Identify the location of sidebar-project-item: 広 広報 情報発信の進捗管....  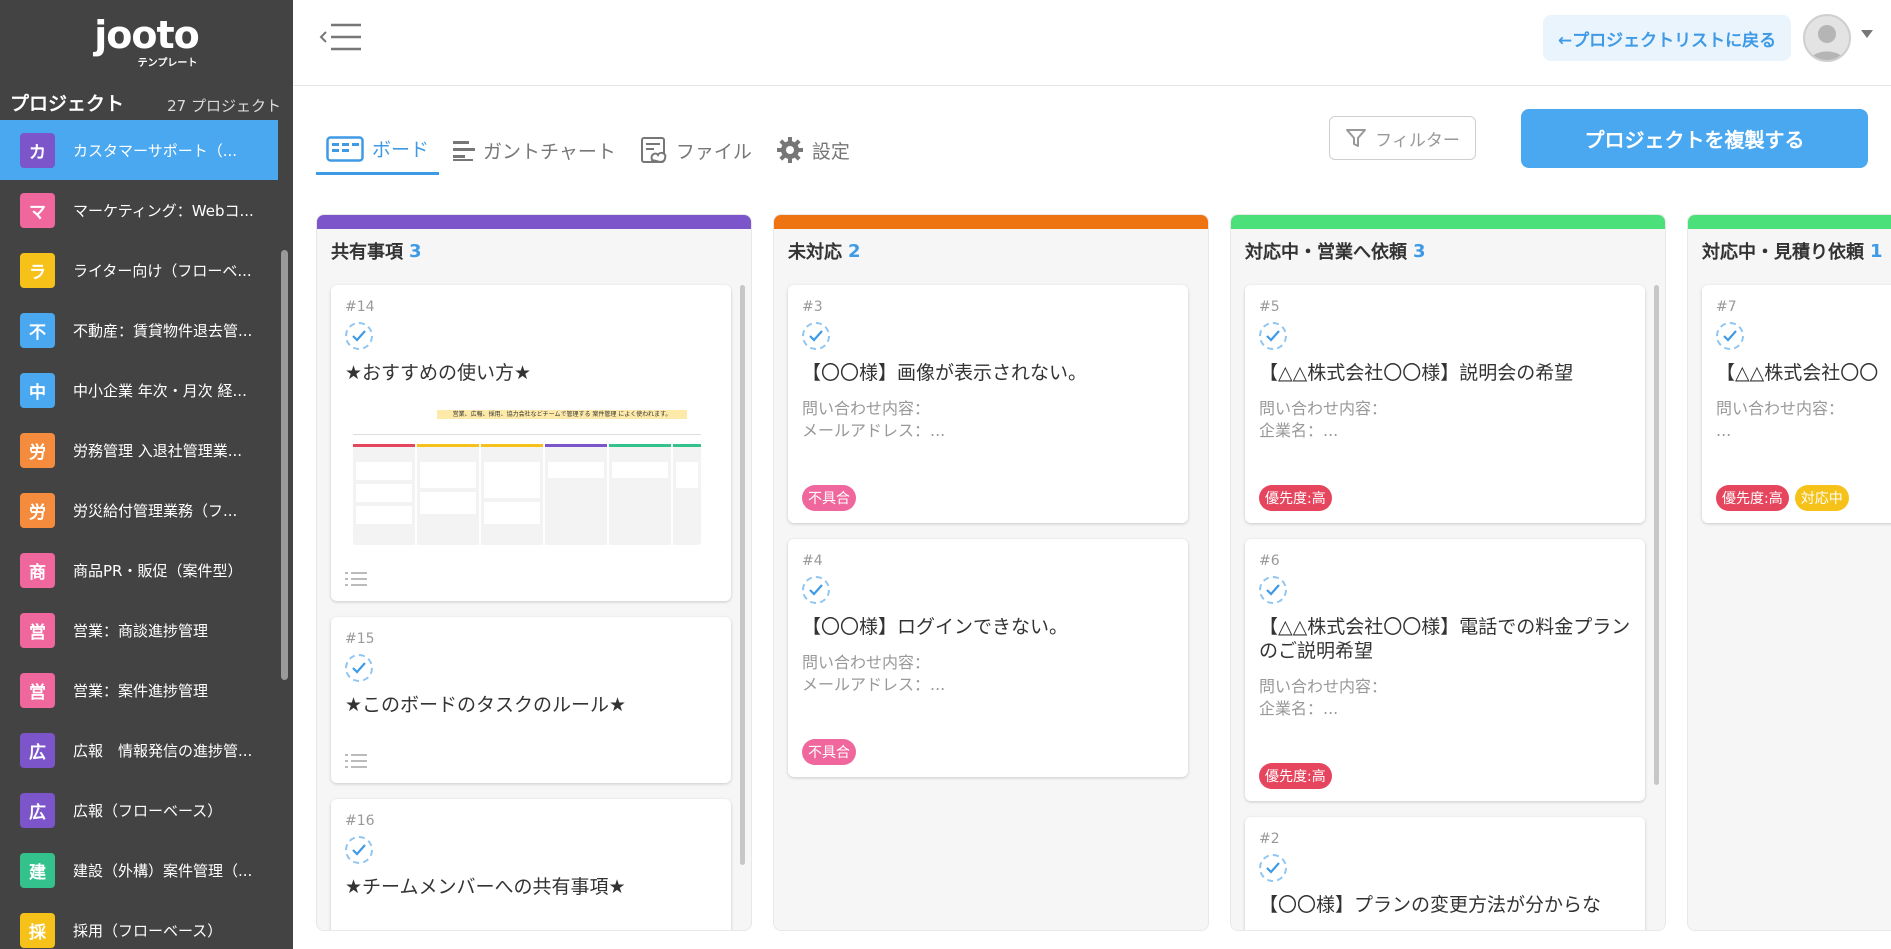
(139, 750).